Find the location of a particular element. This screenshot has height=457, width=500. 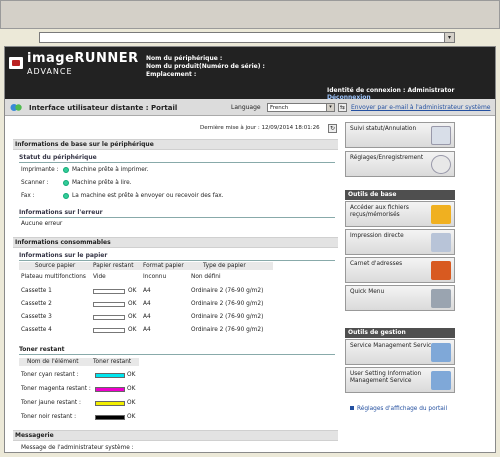

button-label: Accéder aux fichiers reçus/mémorisés is located at coordinates (379, 211).